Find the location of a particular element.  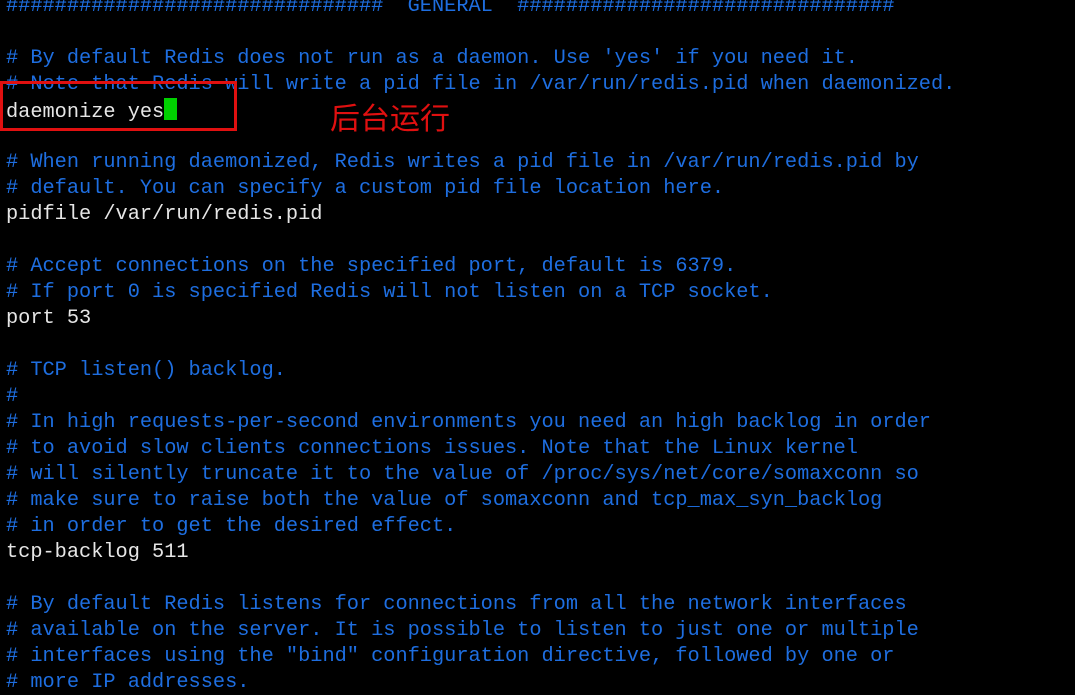

comment-line: # TCP listen() backlog. is located at coordinates (146, 371).